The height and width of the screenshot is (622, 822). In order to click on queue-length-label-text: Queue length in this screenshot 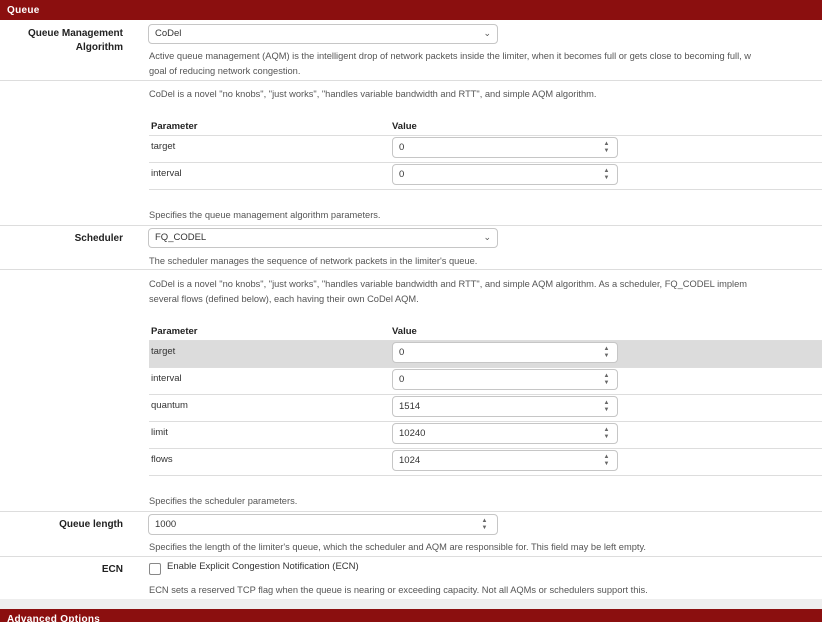, I will do `click(91, 524)`.